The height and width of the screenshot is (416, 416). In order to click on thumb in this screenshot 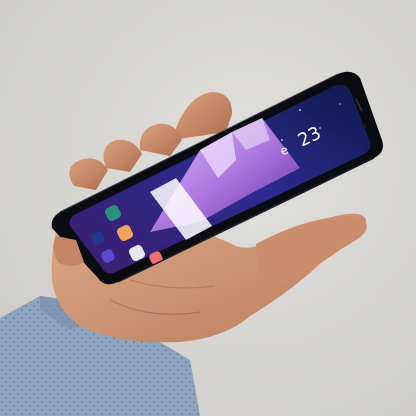, I will do `click(311, 251)`.